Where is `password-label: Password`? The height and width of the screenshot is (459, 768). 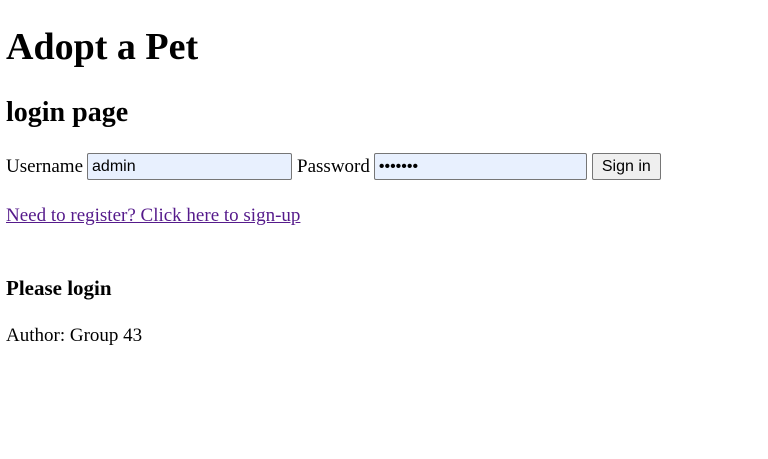
password-label: Password is located at coordinates (333, 166).